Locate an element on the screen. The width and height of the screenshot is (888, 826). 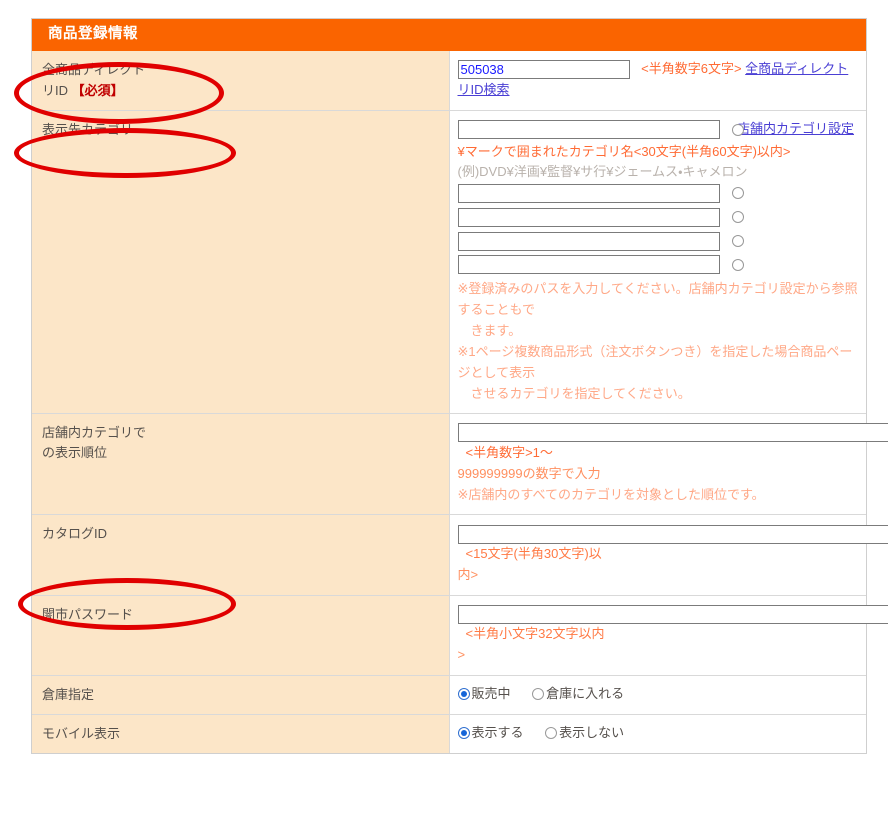
section-title: 商品登録情報 is located at coordinates (449, 35).